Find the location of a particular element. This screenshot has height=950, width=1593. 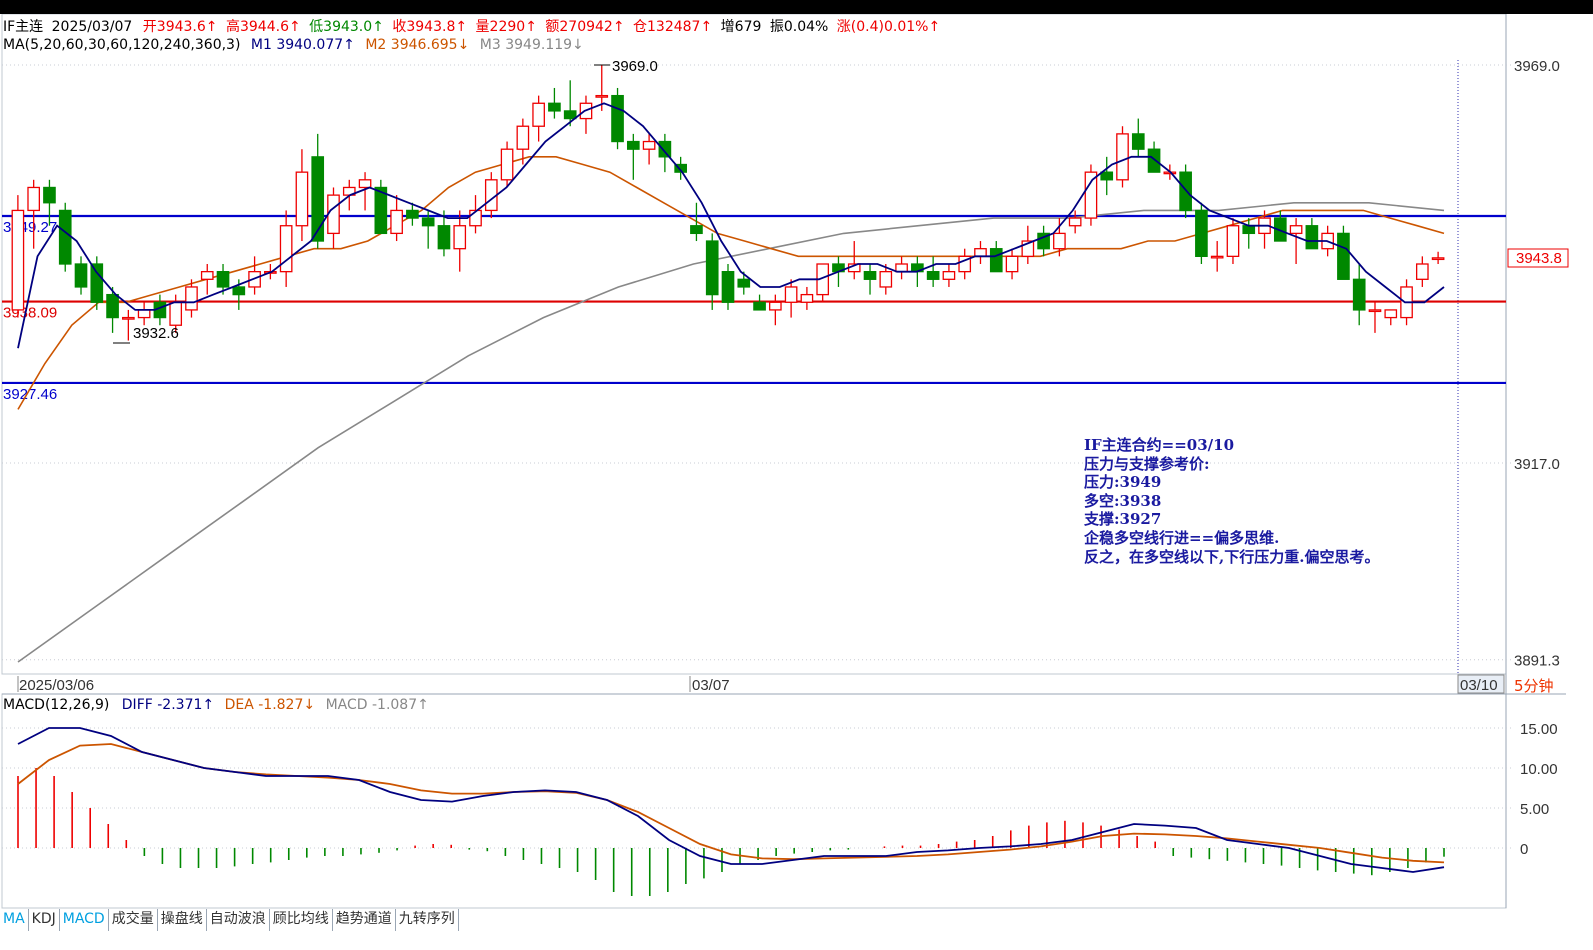

macd-diff-value: DIFF -2.371↑ is located at coordinates (168, 705).